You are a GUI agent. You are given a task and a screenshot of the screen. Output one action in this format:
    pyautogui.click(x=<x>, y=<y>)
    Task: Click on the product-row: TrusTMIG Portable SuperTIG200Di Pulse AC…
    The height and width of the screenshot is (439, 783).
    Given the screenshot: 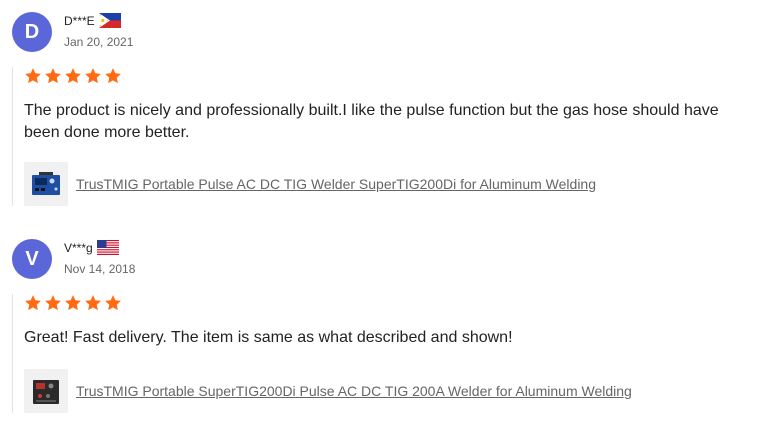 What is the action you would take?
    pyautogui.click(x=394, y=391)
    